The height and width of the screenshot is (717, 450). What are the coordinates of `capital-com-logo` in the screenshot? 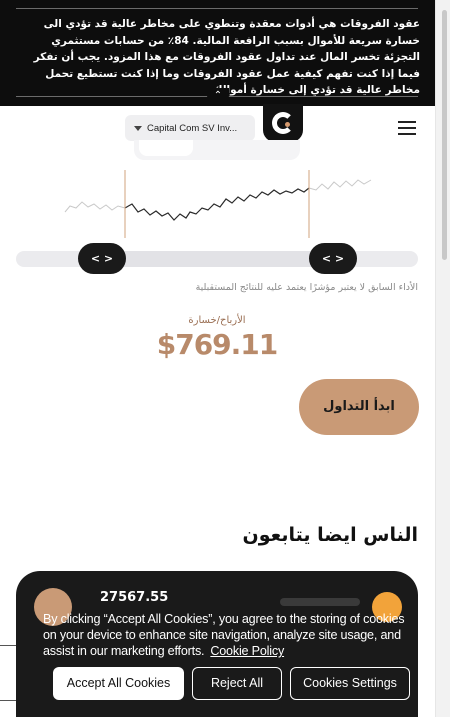 It's located at (283, 123).